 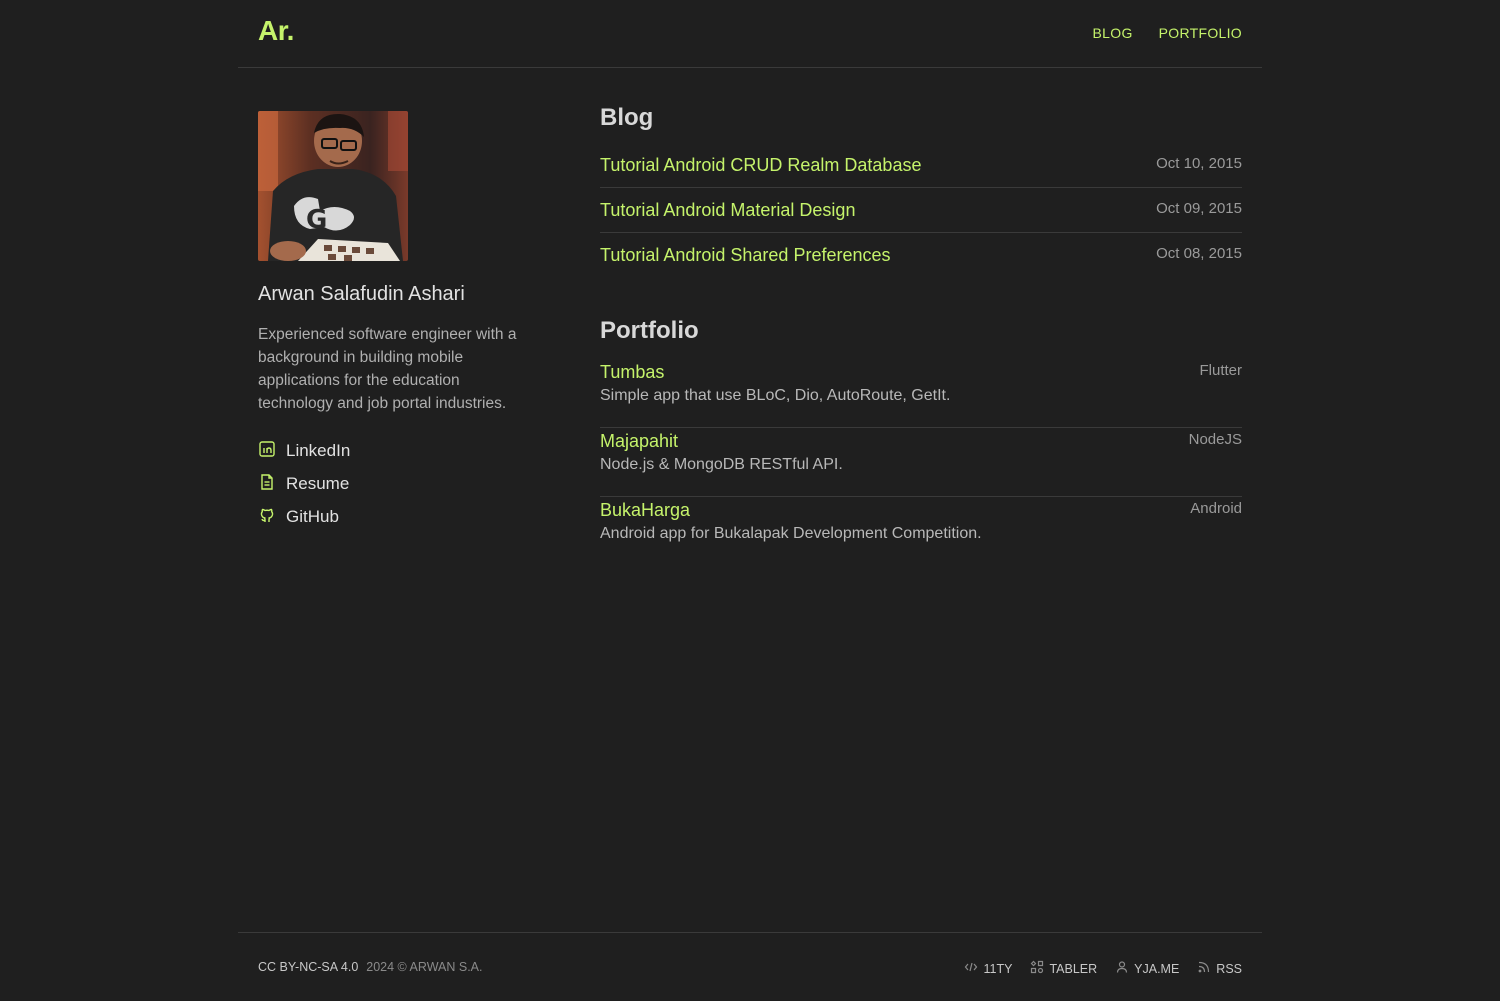 What do you see at coordinates (276, 31) in the screenshot?
I see `site-logo: Ar.` at bounding box center [276, 31].